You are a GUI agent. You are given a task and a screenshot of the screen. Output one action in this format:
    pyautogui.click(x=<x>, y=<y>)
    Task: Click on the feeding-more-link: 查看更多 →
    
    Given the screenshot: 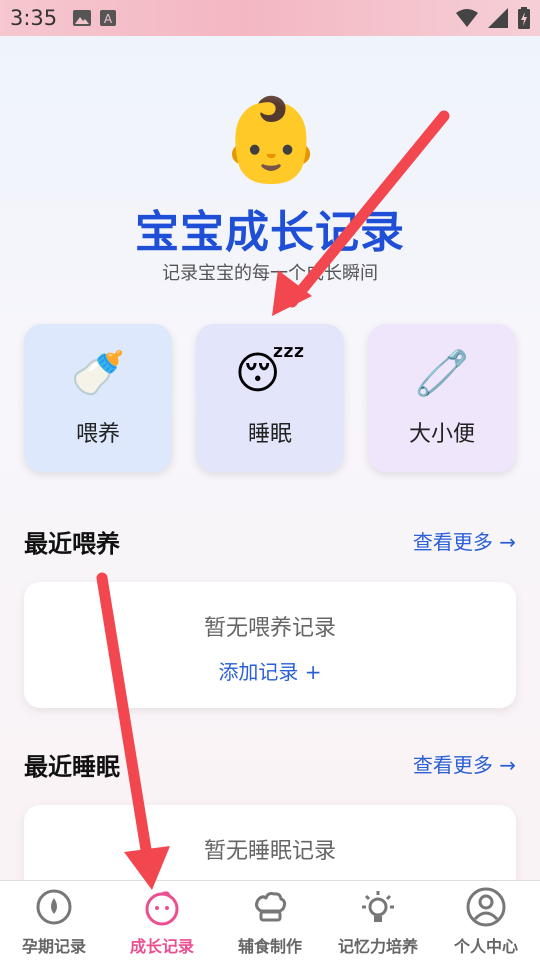 What is the action you would take?
    pyautogui.click(x=464, y=540)
    